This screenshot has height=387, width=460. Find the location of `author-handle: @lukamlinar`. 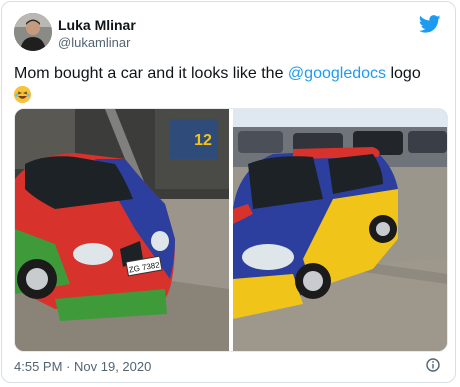

author-handle: @lukamlinar is located at coordinates (94, 42).